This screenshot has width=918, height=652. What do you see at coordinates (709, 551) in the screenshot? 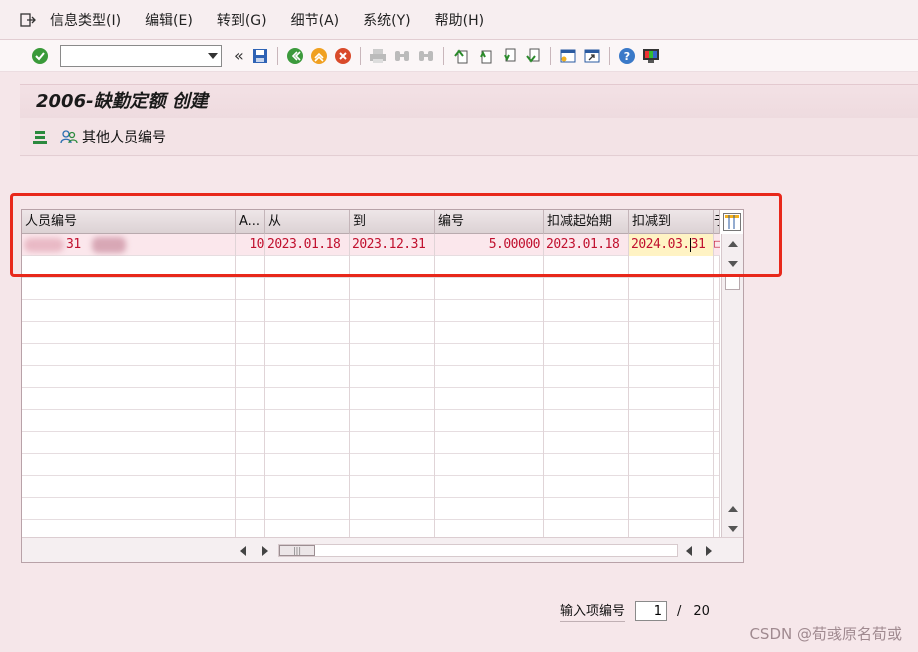
I see `scroll-right-end-icon` at bounding box center [709, 551].